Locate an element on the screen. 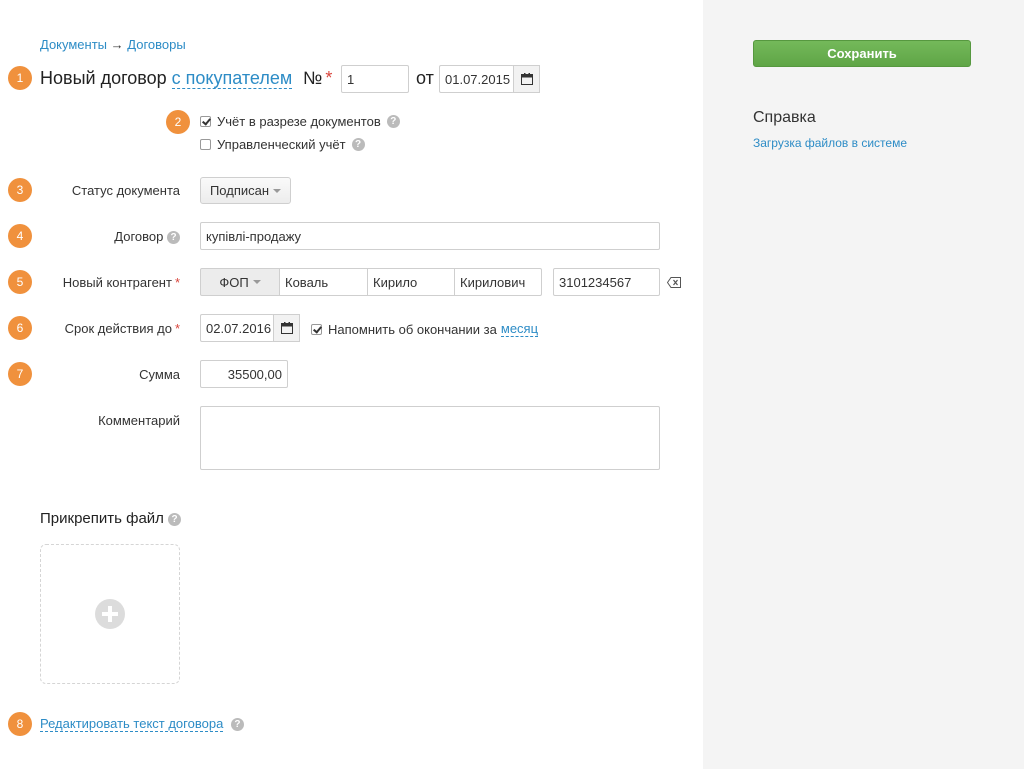 This screenshot has height=769, width=1024. status-value: Подписан is located at coordinates (239, 190).